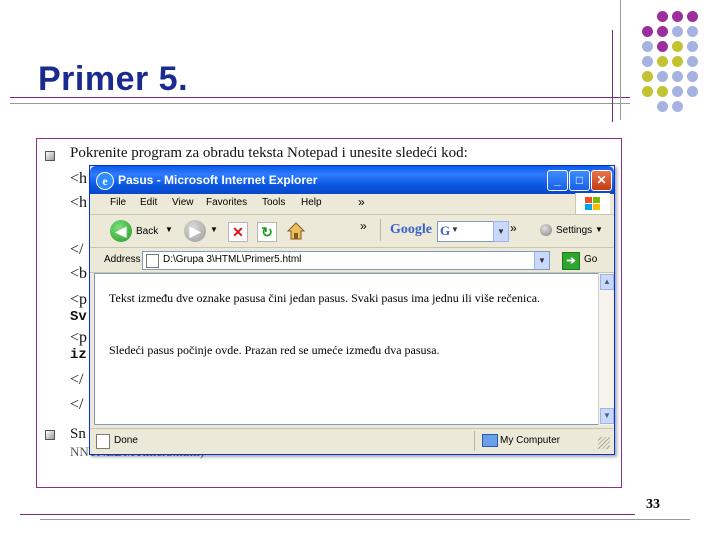 The height and width of the screenshot is (540, 720). What do you see at coordinates (118, 202) in the screenshot?
I see `menu-file: File` at bounding box center [118, 202].